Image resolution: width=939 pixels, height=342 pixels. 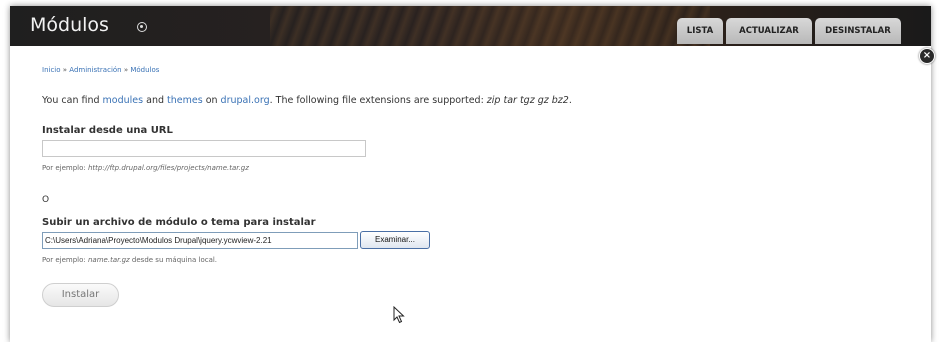 What do you see at coordinates (95, 70) in the screenshot?
I see `breadcrumb-item-administracion: Administración` at bounding box center [95, 70].